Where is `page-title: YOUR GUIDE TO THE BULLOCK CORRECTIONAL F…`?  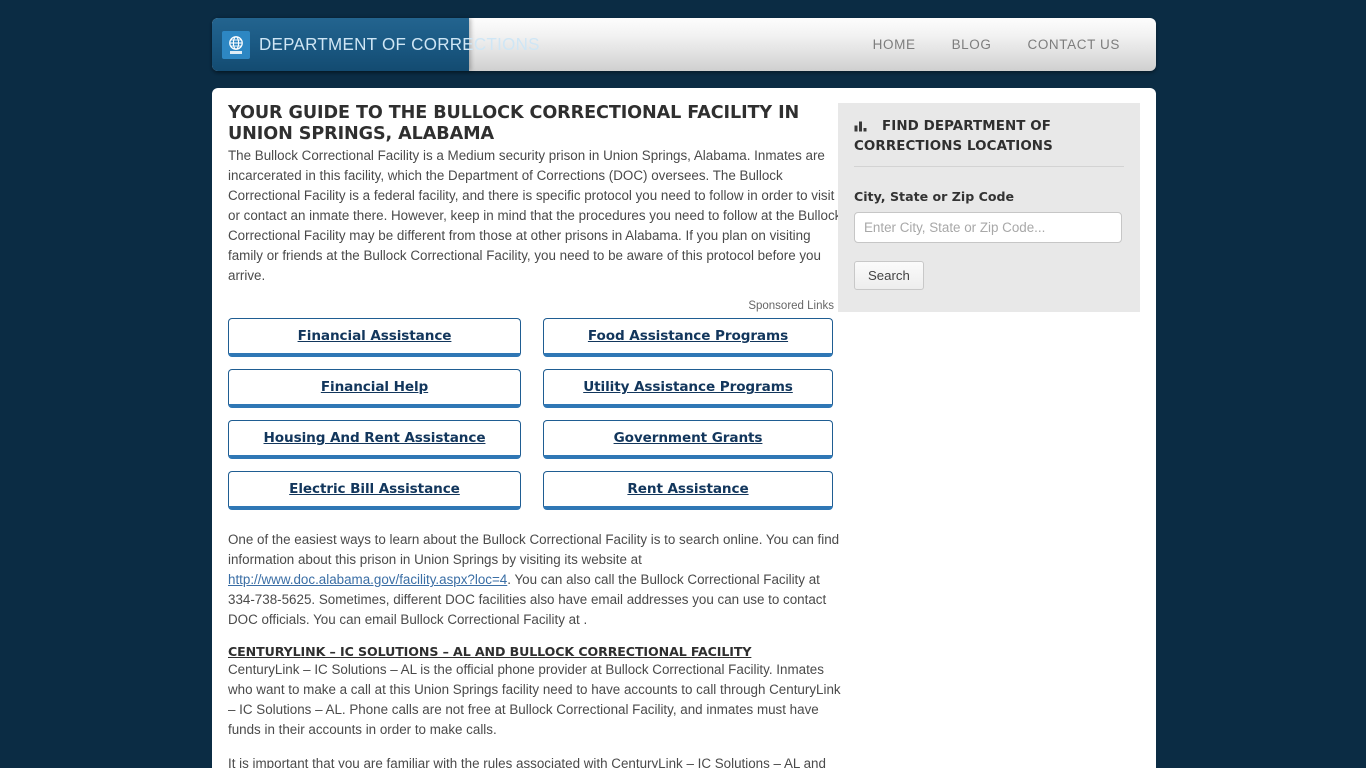 page-title: YOUR GUIDE TO THE BULLOCK CORRECTIONAL F… is located at coordinates (514, 123).